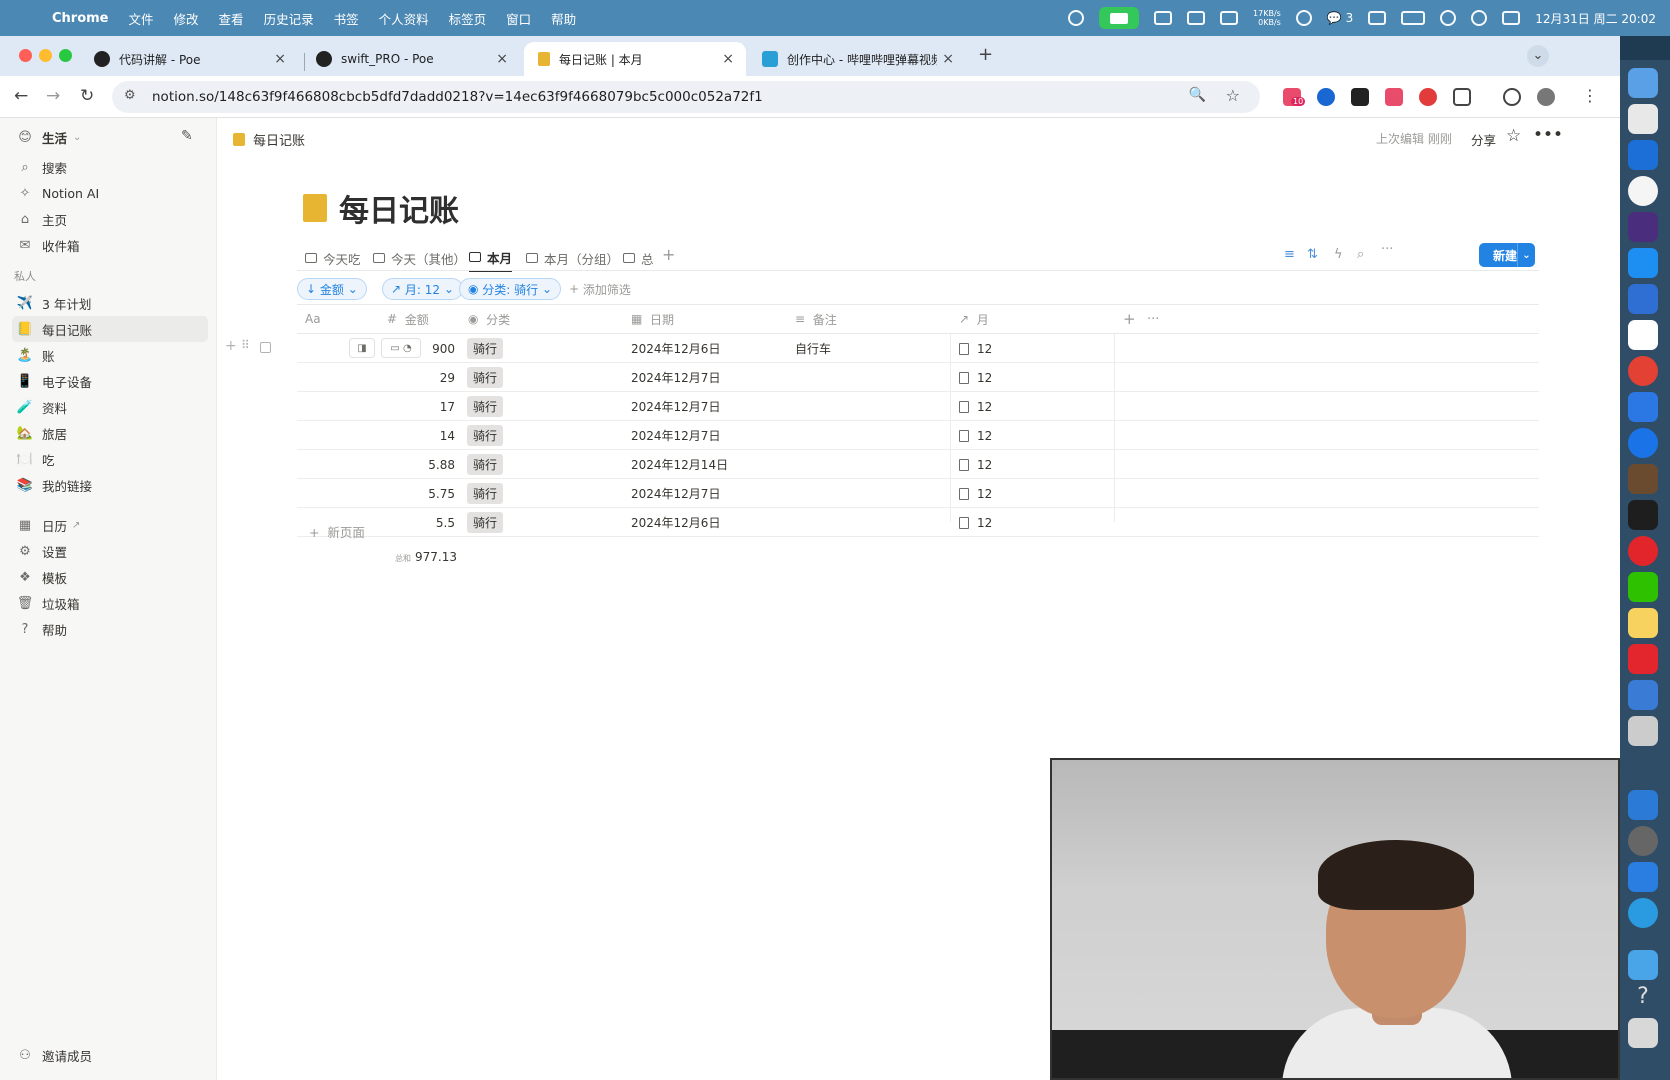 The image size is (1670, 1080). Describe the element at coordinates (918, 348) in the screenshot. I see `table-row: ◨ ▭ ◔ 900 骑行 2024年12月6日 自行车 12` at that location.